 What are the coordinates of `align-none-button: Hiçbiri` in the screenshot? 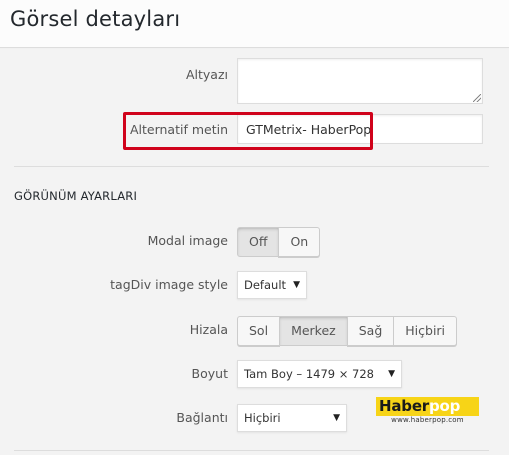 It's located at (425, 331).